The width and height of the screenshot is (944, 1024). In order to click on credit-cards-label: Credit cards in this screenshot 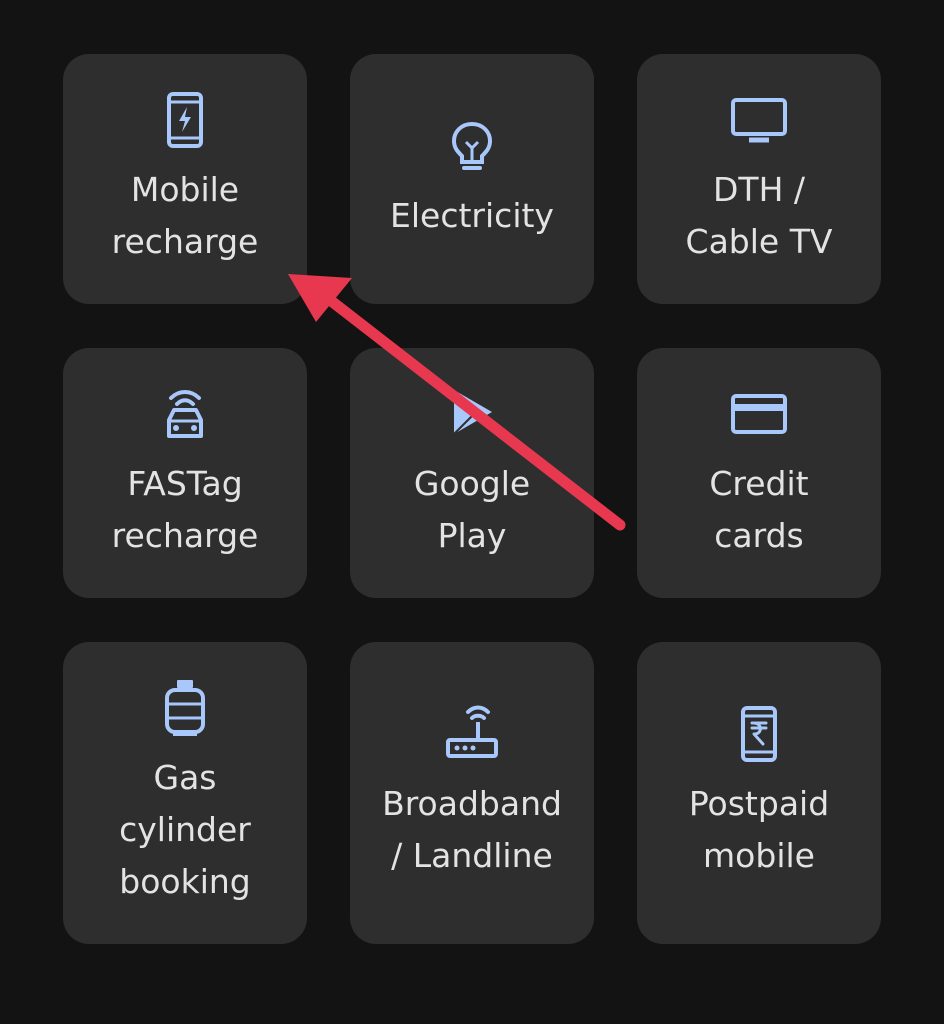, I will do `click(759, 509)`.